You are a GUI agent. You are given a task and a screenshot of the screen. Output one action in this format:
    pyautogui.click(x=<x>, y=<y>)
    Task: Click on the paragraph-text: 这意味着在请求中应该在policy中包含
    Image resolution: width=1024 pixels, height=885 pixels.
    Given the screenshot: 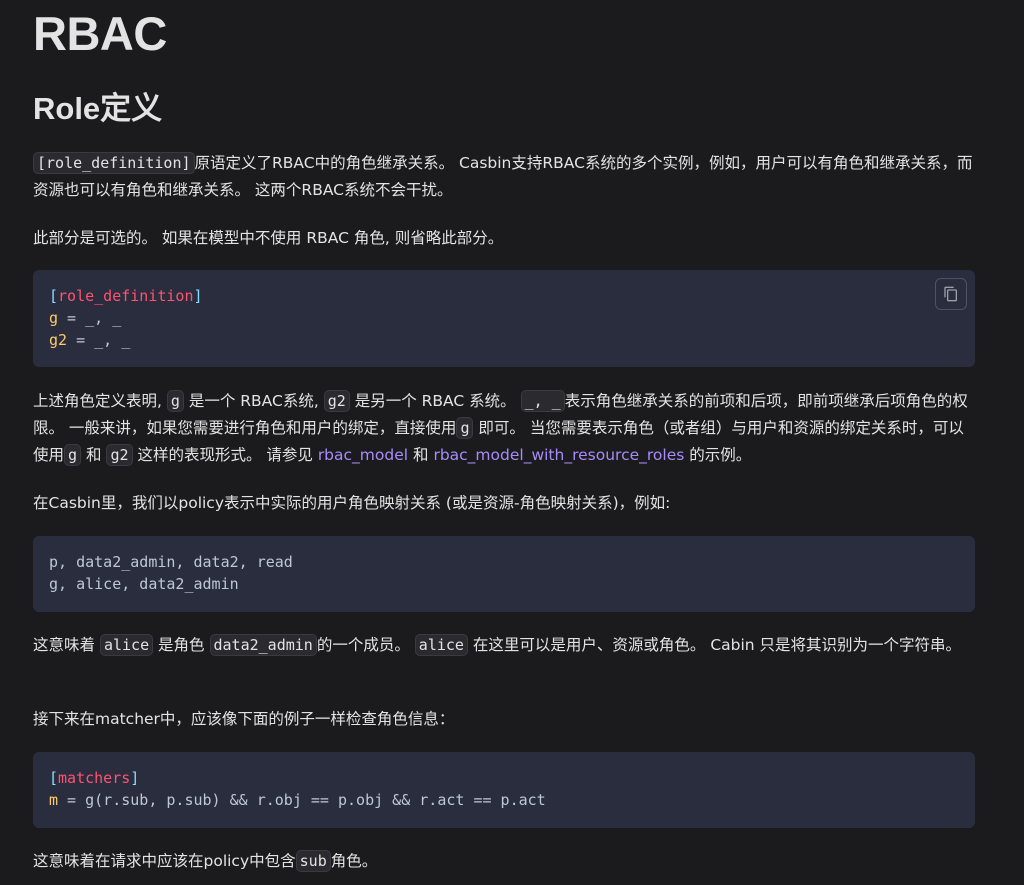 What is the action you would take?
    pyautogui.click(x=164, y=861)
    